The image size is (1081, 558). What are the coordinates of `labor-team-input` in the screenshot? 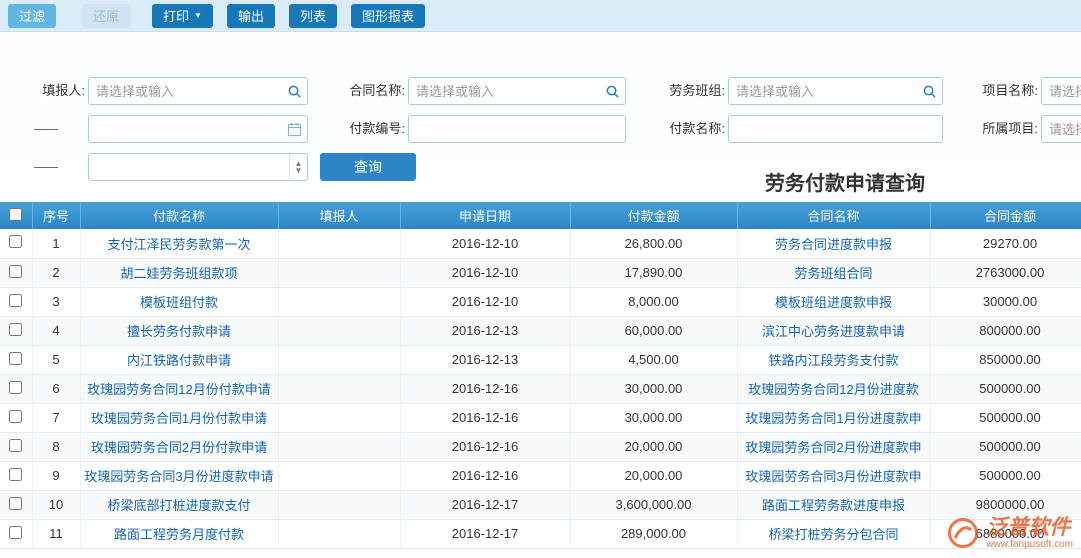 It's located at (822, 91).